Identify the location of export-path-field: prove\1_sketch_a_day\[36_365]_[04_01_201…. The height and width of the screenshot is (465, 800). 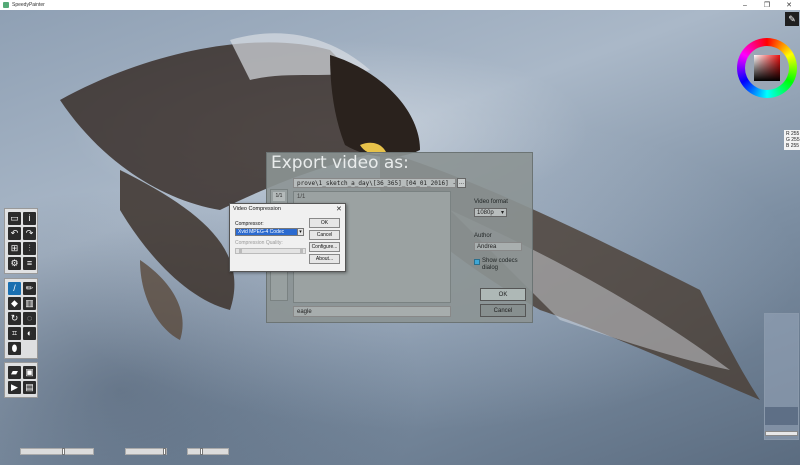
(374, 183).